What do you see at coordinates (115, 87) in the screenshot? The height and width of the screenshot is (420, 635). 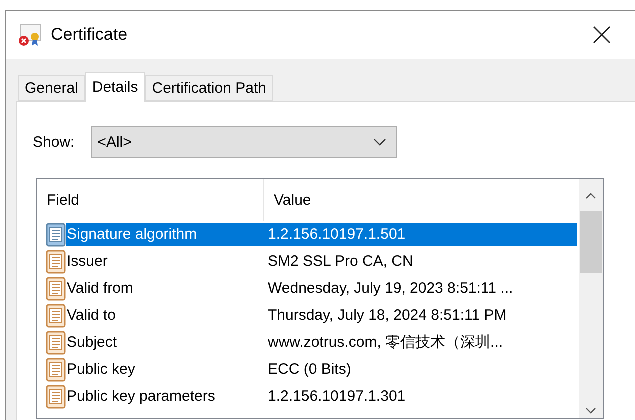 I see `tab: Details` at bounding box center [115, 87].